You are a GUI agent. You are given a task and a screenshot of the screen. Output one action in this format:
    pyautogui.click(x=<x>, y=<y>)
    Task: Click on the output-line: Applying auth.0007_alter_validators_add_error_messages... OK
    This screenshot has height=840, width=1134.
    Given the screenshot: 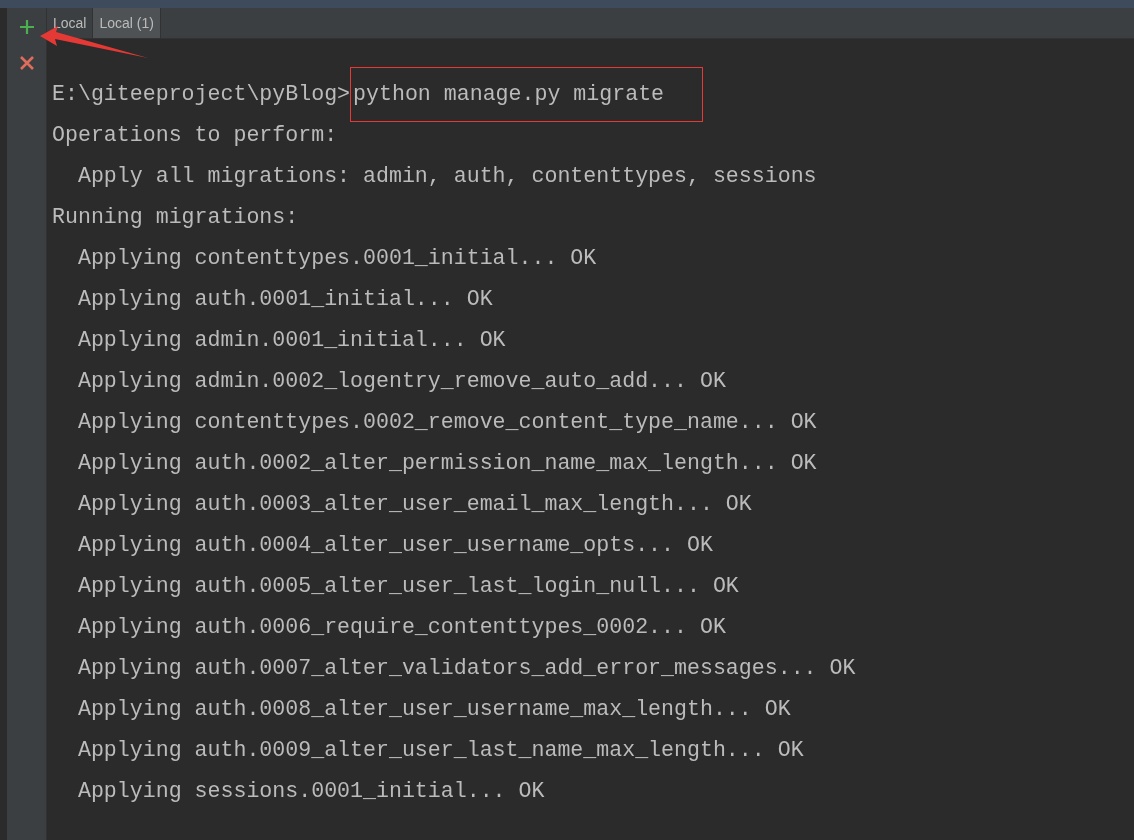 What is the action you would take?
    pyautogui.click(x=466, y=668)
    